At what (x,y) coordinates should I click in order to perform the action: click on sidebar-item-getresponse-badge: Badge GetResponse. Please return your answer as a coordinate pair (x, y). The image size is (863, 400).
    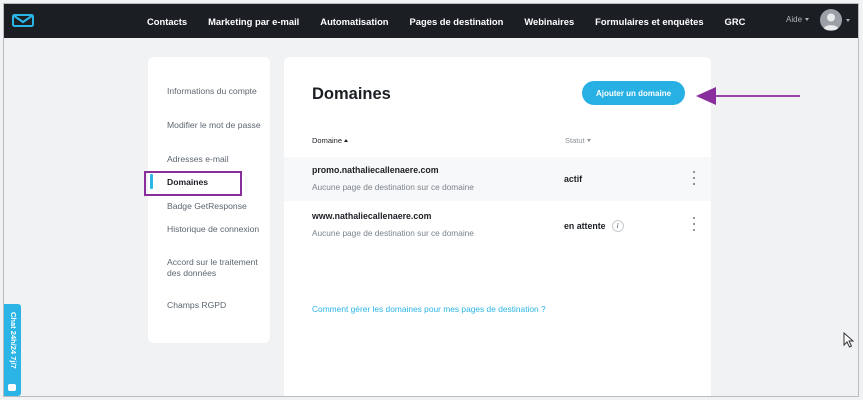
    Looking at the image, I should click on (214, 206).